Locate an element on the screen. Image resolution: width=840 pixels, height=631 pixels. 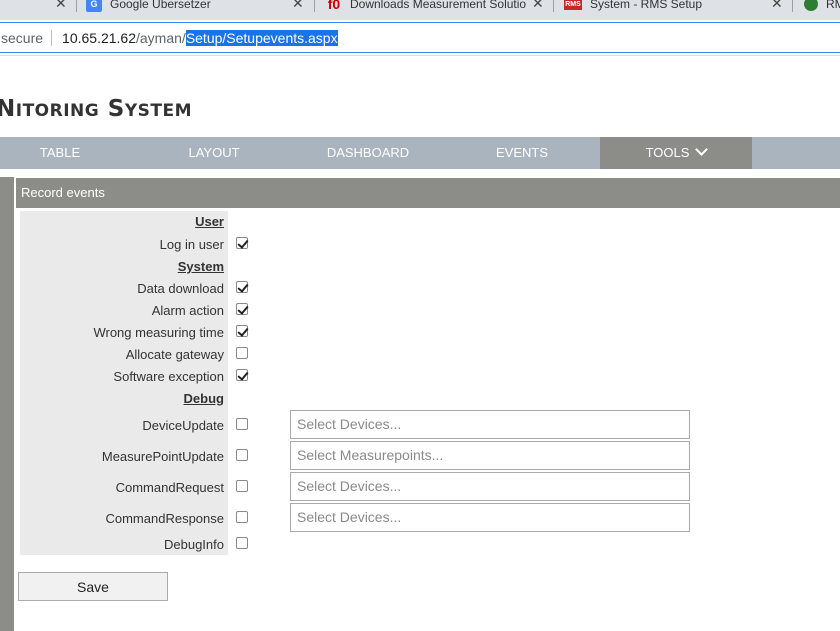
nav-tools-label: TOOLS is located at coordinates (667, 152).